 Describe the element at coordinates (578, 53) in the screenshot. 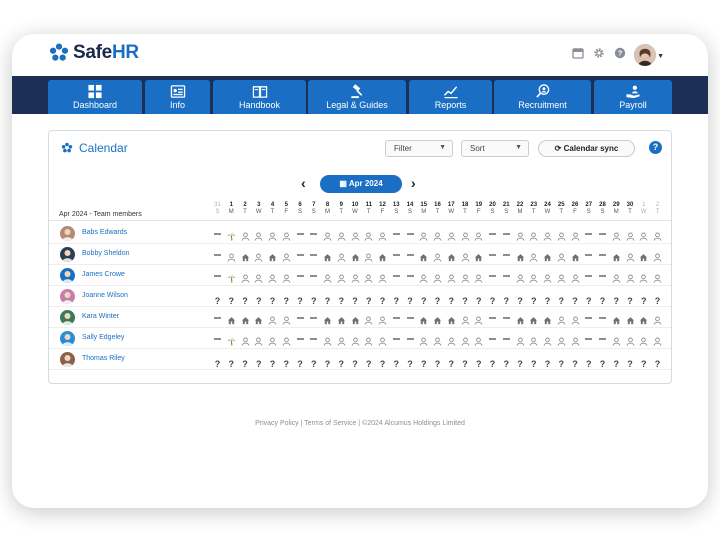

I see `calendar-icon` at that location.